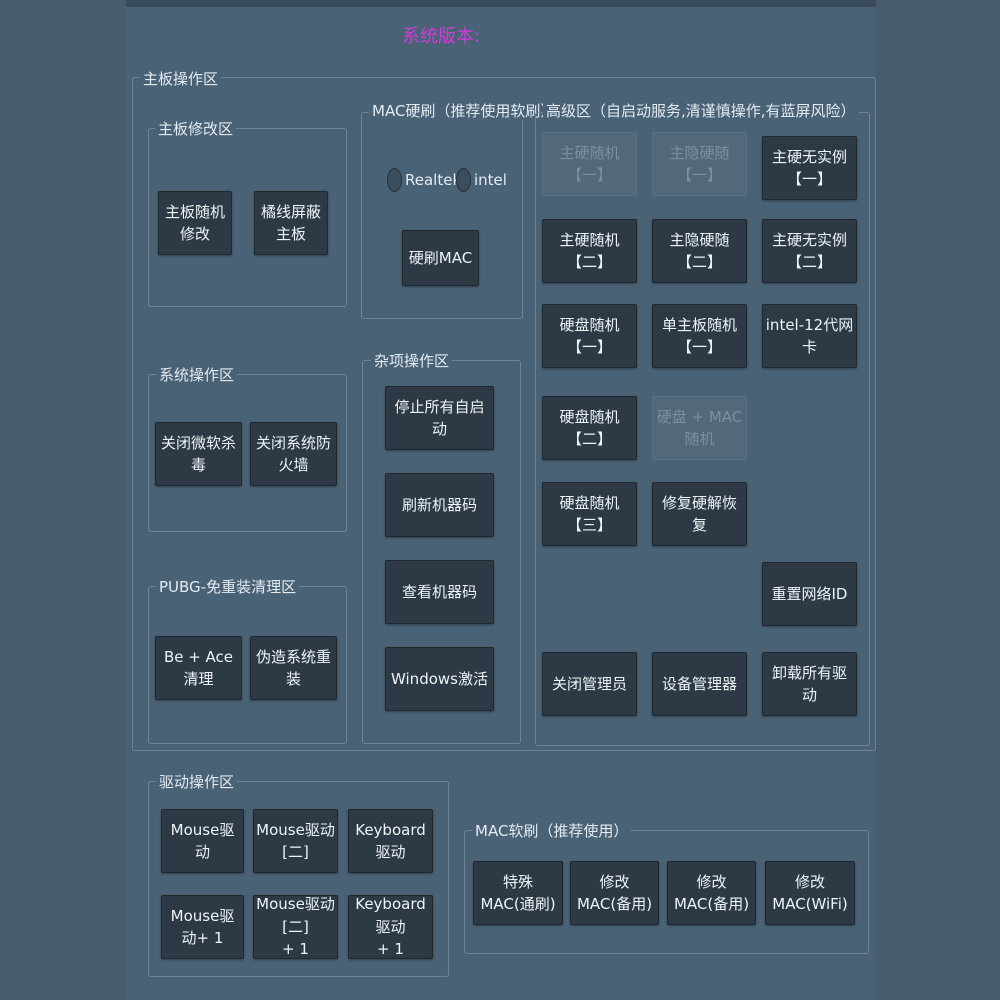 This screenshot has width=1000, height=1000. I want to click on orange-line-mask-mainboard-button: 橘线屏蔽主板, so click(291, 223).